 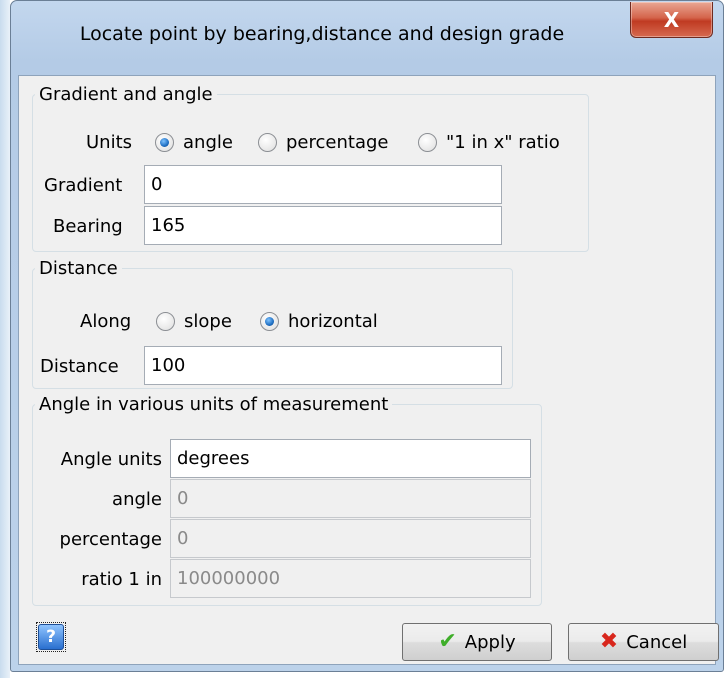 What do you see at coordinates (490, 642) in the screenshot?
I see `apply-button-label: Apply` at bounding box center [490, 642].